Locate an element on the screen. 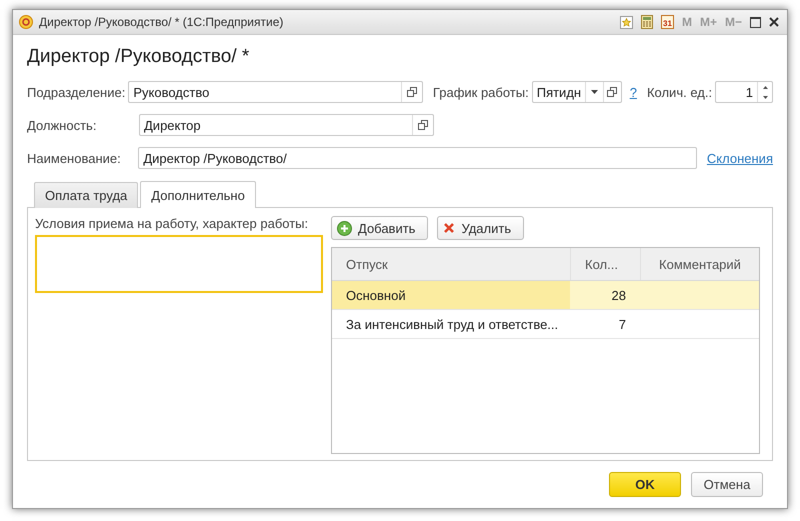 The image size is (800, 521). window-title: Директор /Руководство/ * (1С:Предприятие) is located at coordinates (161, 22).